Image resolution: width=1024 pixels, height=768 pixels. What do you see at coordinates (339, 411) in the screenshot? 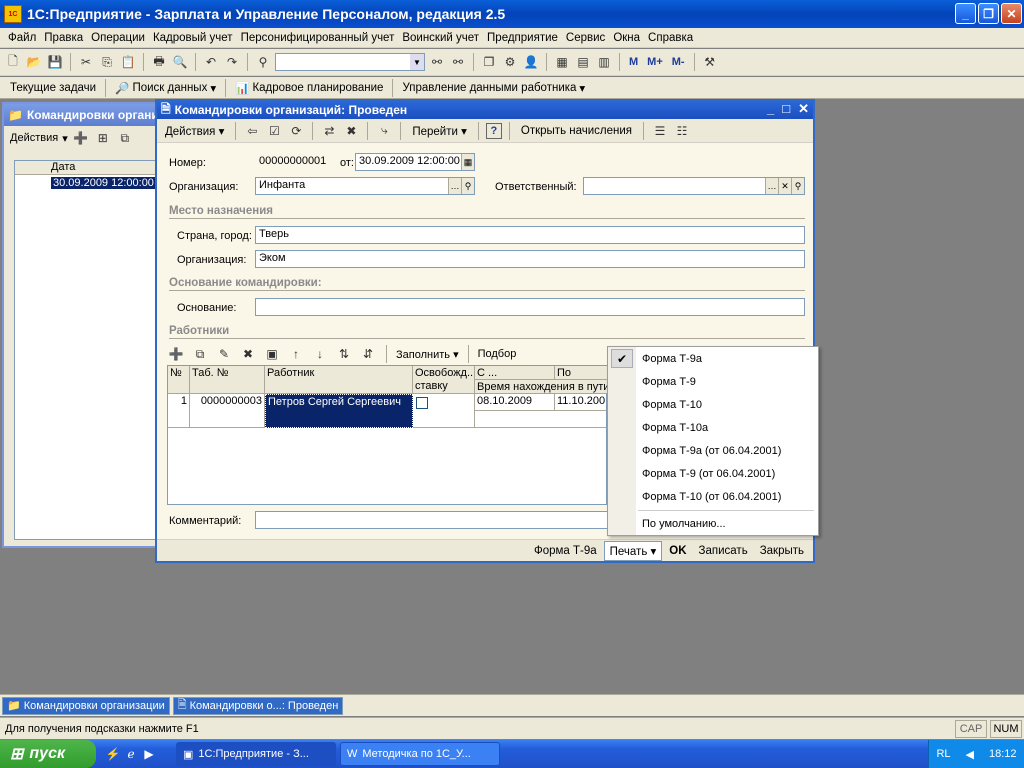
I see `row-worker: Петров Сергей Сергеевич` at bounding box center [339, 411].